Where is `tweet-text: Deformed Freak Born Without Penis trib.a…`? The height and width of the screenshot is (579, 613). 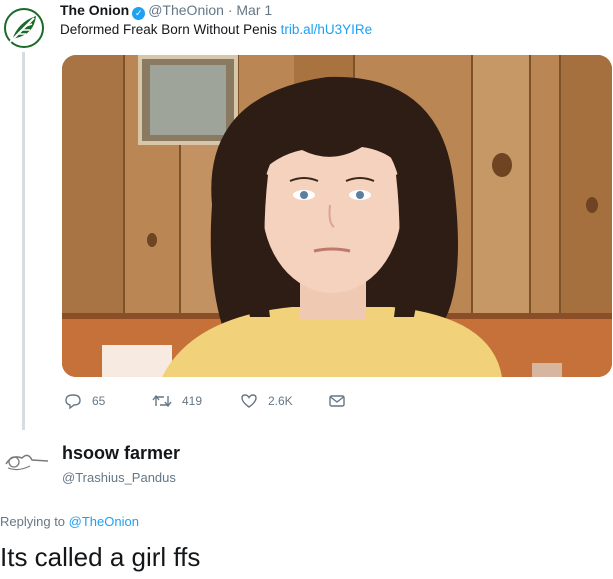 tweet-text: Deformed Freak Born Without Penis trib.a… is located at coordinates (216, 29).